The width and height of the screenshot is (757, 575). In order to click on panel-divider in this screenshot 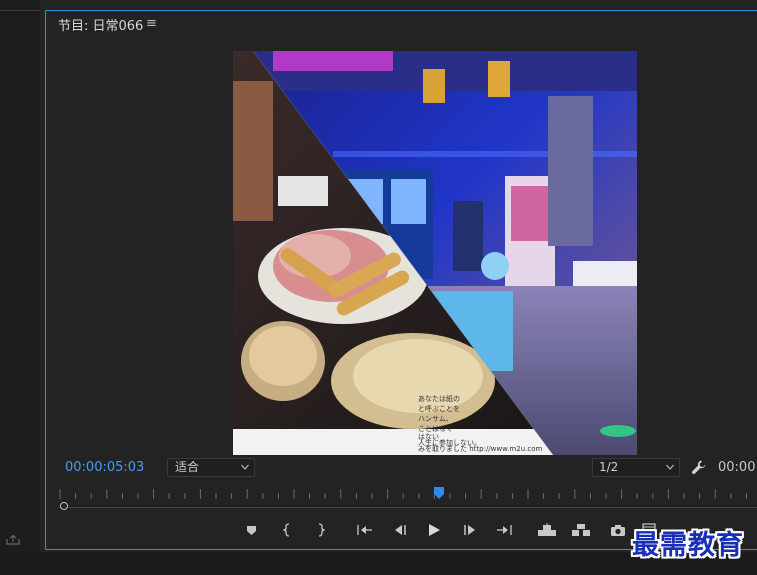, I will do `click(20, 10)`.